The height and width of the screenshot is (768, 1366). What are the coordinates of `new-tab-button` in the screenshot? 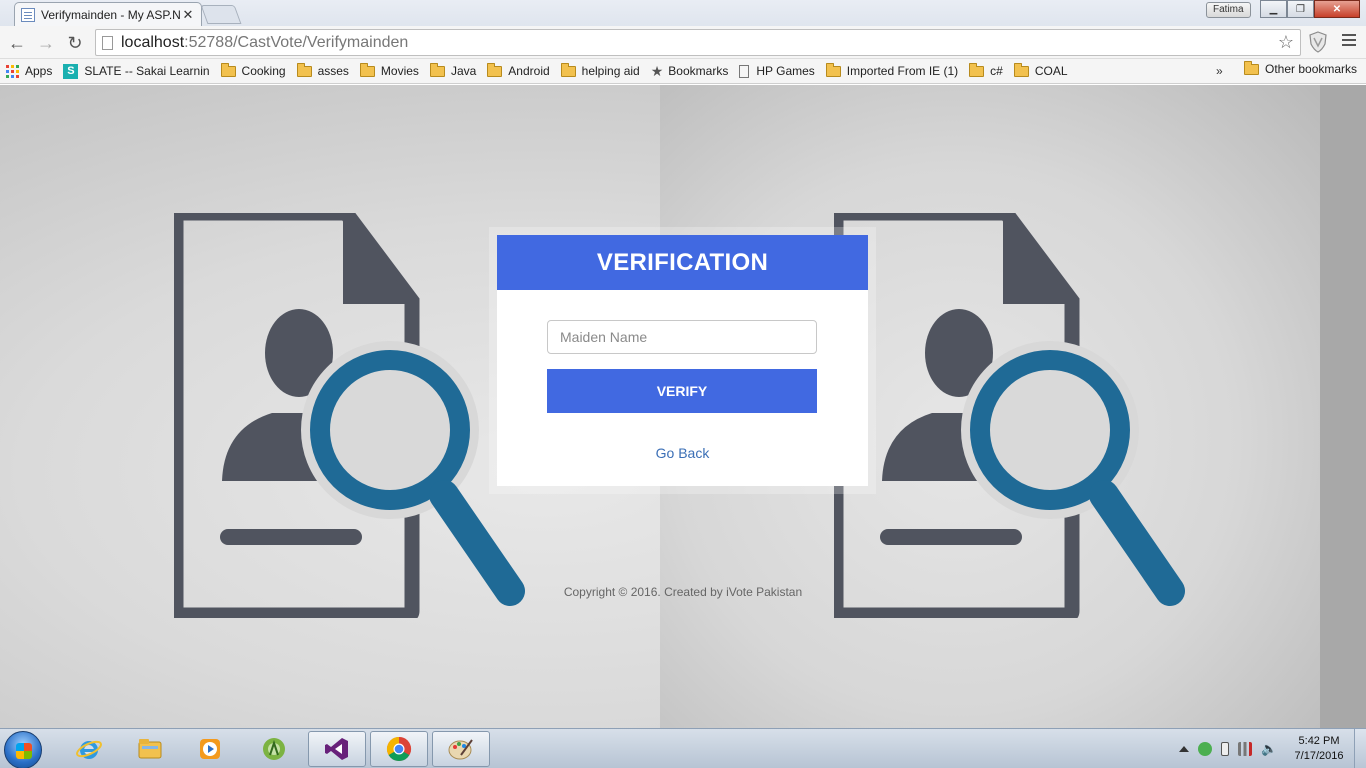 It's located at (221, 14).